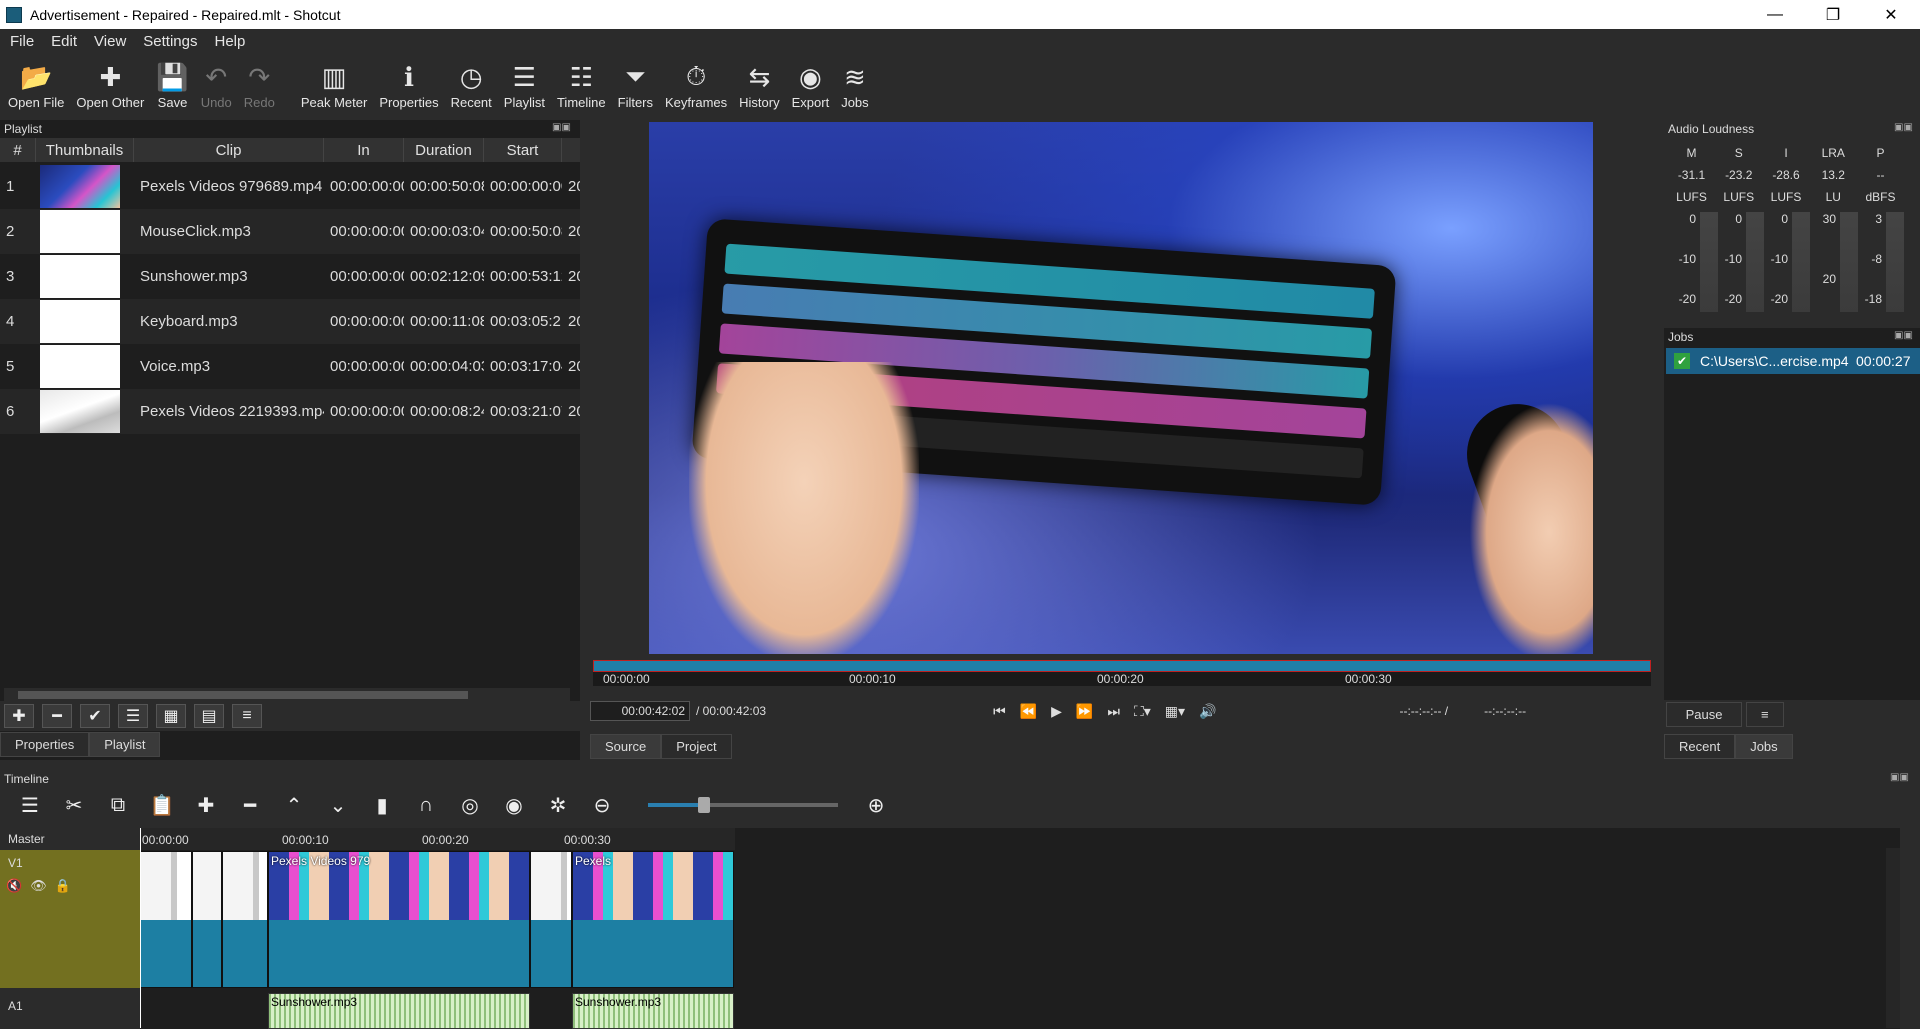 The height and width of the screenshot is (1029, 1920). I want to click on col-in: In, so click(364, 150).